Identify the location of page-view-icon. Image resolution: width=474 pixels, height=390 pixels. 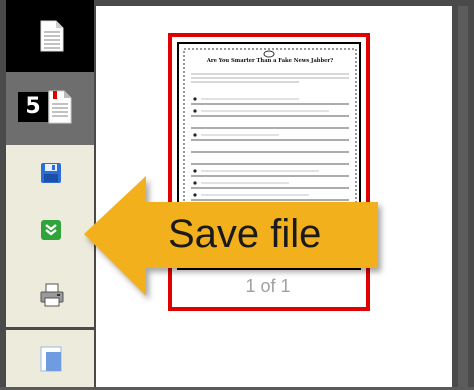
(51, 359).